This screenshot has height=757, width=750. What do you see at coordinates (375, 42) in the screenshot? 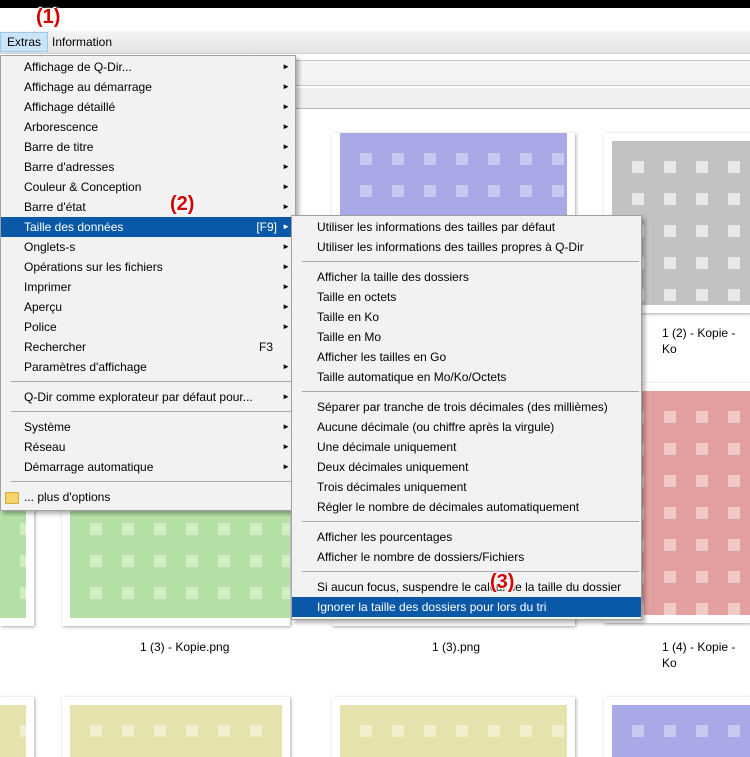
I see `menu-bar: Extras Information` at bounding box center [375, 42].